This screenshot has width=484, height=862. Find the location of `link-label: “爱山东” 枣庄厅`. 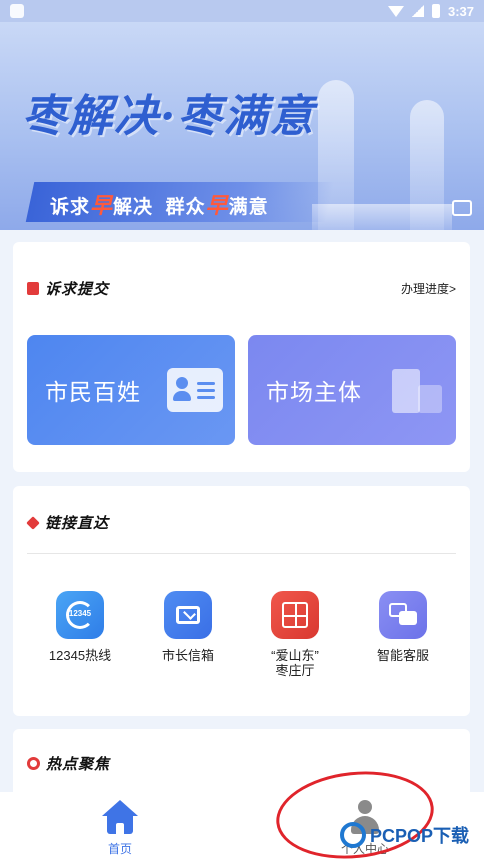

link-label: “爱山东” 枣庄厅 is located at coordinates (295, 663).